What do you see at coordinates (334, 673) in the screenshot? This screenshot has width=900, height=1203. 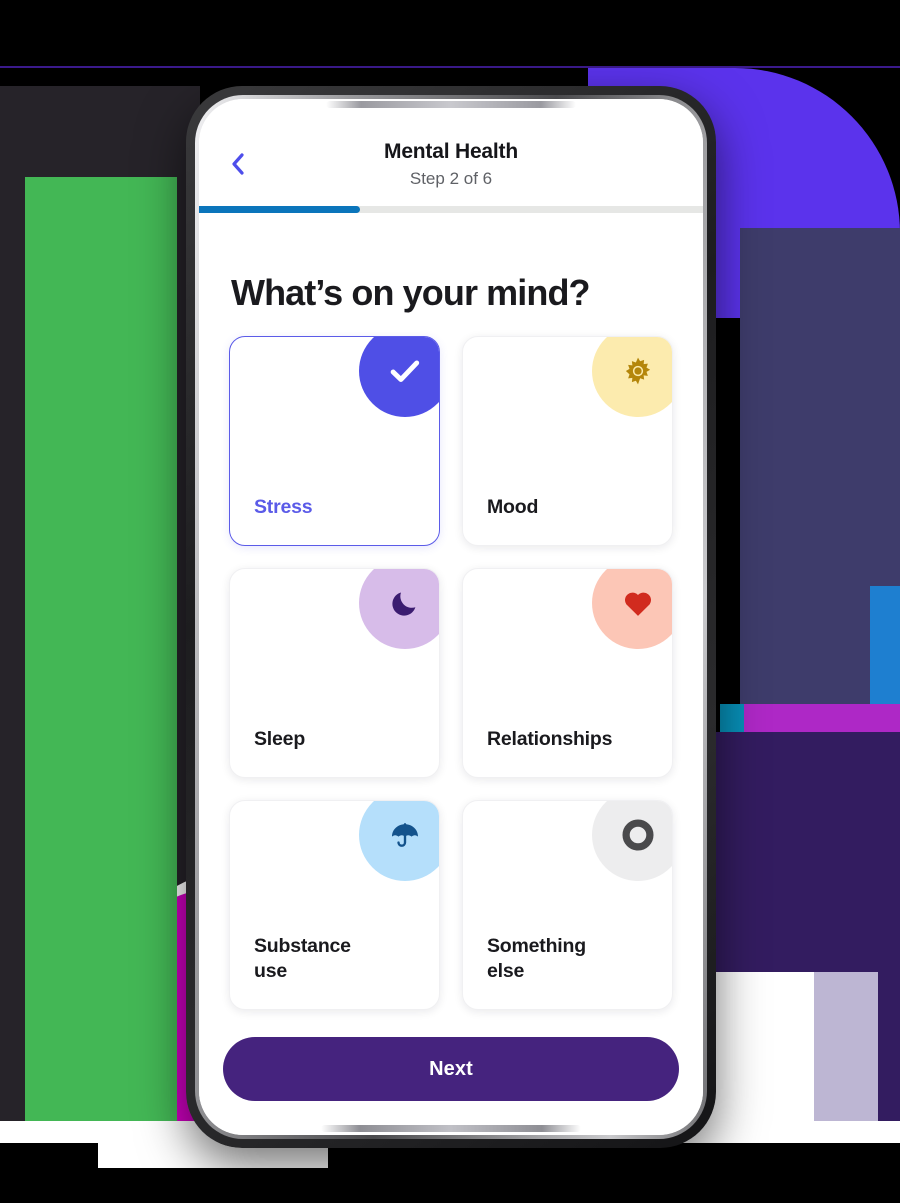 I see `topic-card-sleep: Sleep` at bounding box center [334, 673].